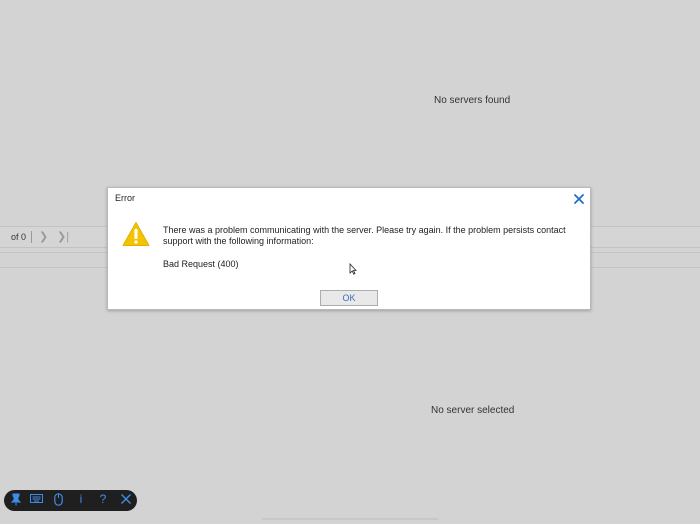 The width and height of the screenshot is (700, 524). Describe the element at coordinates (16, 500) in the screenshot. I see `pin-icon` at that location.